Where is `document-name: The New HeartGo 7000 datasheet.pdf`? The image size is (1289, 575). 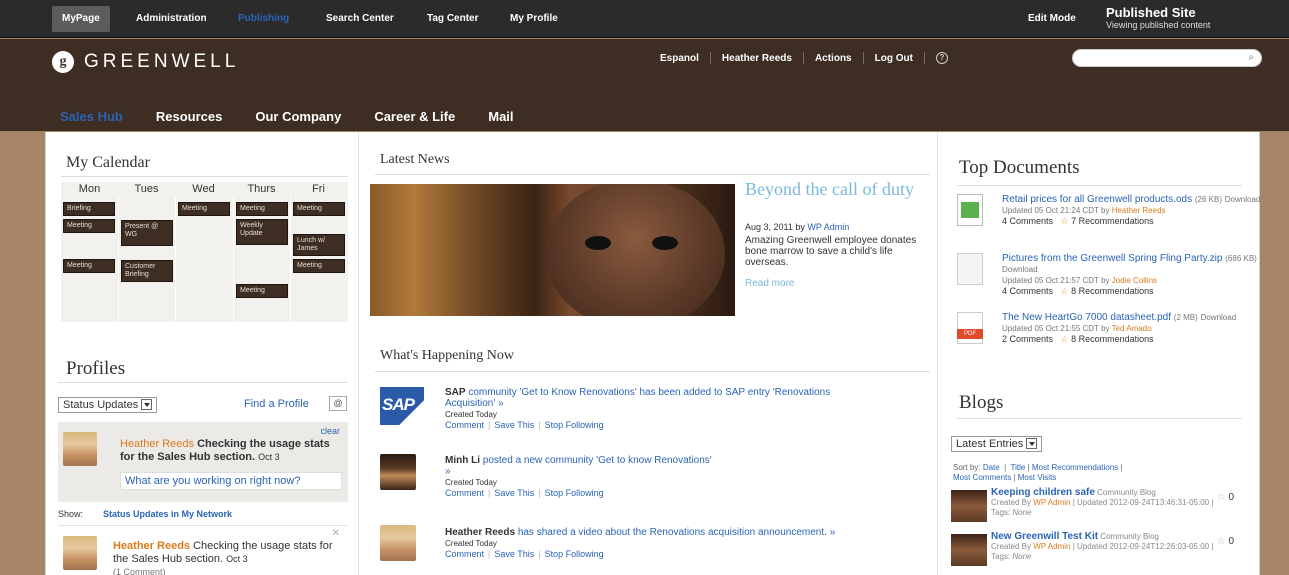 document-name: The New HeartGo 7000 datasheet.pdf is located at coordinates (1086, 317).